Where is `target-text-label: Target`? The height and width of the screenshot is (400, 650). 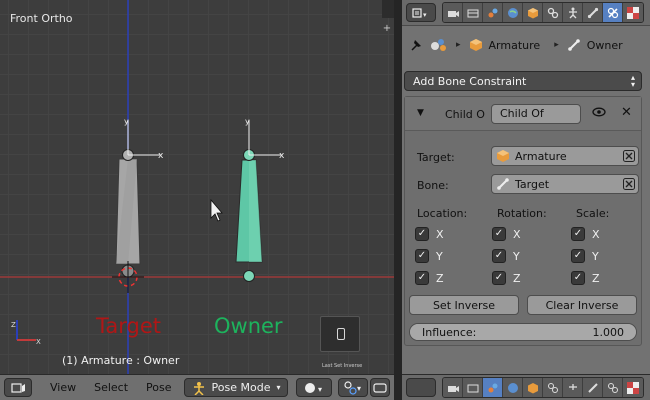 target-text-label: Target is located at coordinates (128, 326).